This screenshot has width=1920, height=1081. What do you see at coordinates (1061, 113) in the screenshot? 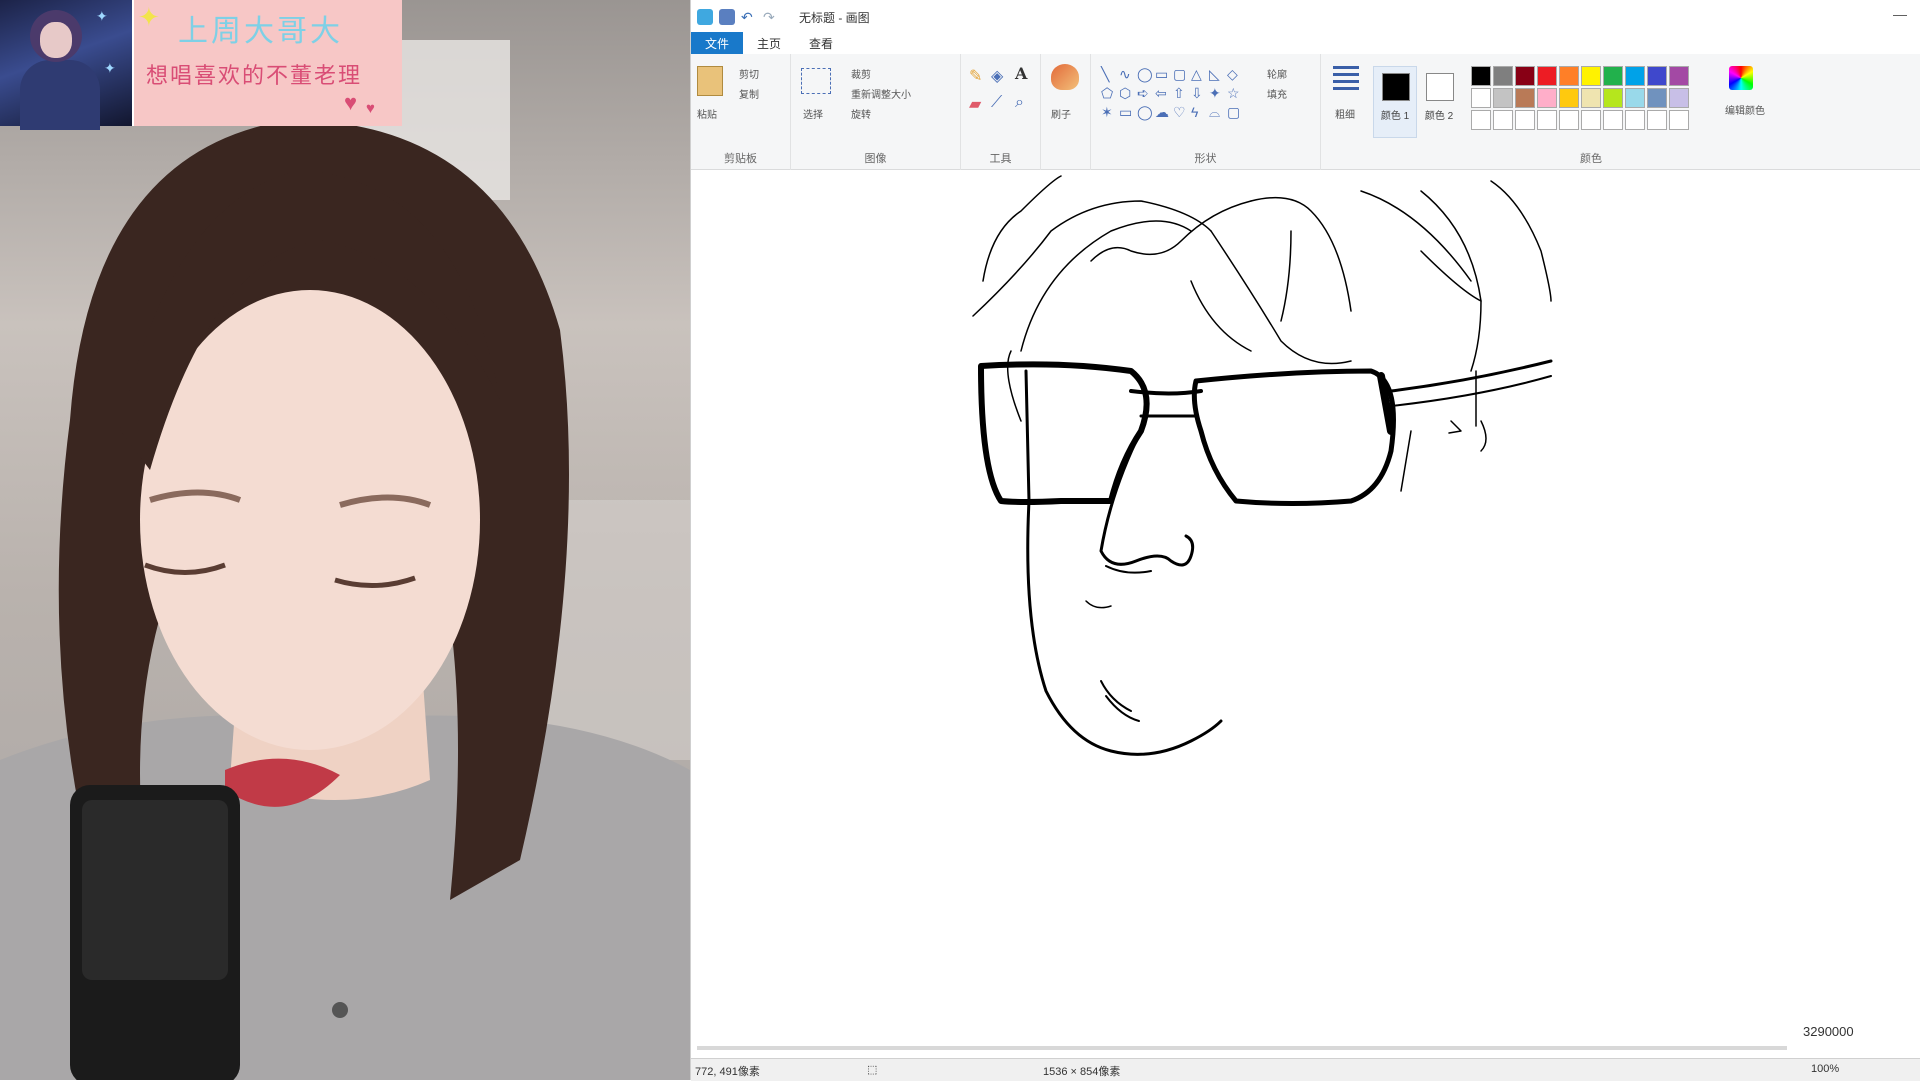
I see `brushes-button: 刷子` at bounding box center [1061, 113].